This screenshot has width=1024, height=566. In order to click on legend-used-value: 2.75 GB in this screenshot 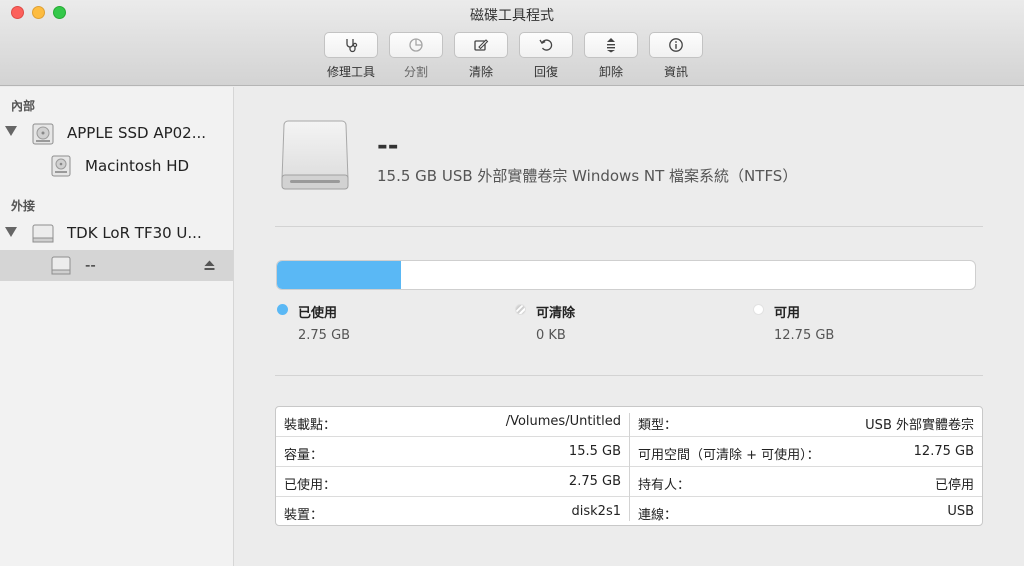, I will do `click(324, 335)`.